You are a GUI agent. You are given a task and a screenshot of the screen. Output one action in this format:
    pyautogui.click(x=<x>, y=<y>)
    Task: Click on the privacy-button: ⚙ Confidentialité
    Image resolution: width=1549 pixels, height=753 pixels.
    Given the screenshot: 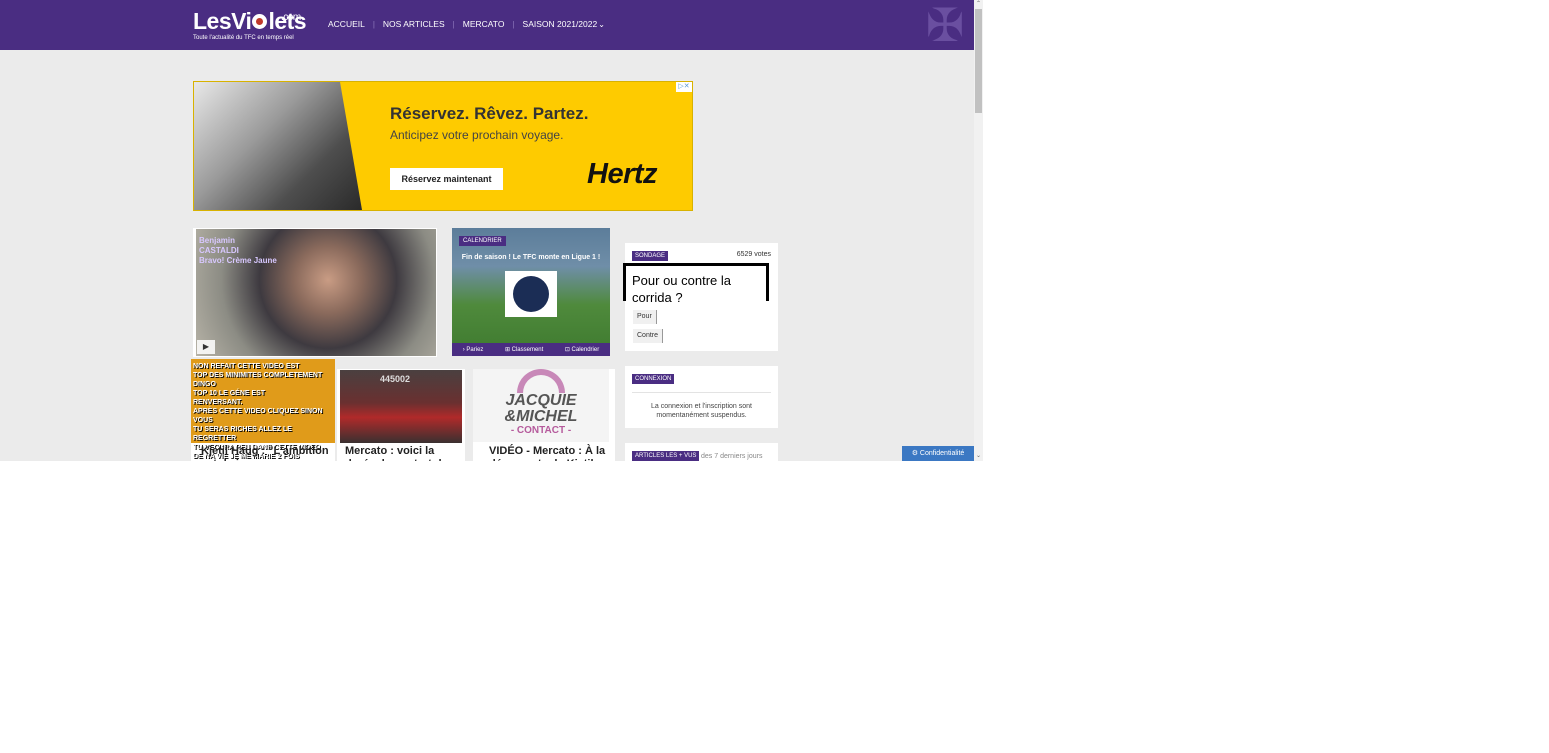 What is the action you would take?
    pyautogui.click(x=938, y=453)
    